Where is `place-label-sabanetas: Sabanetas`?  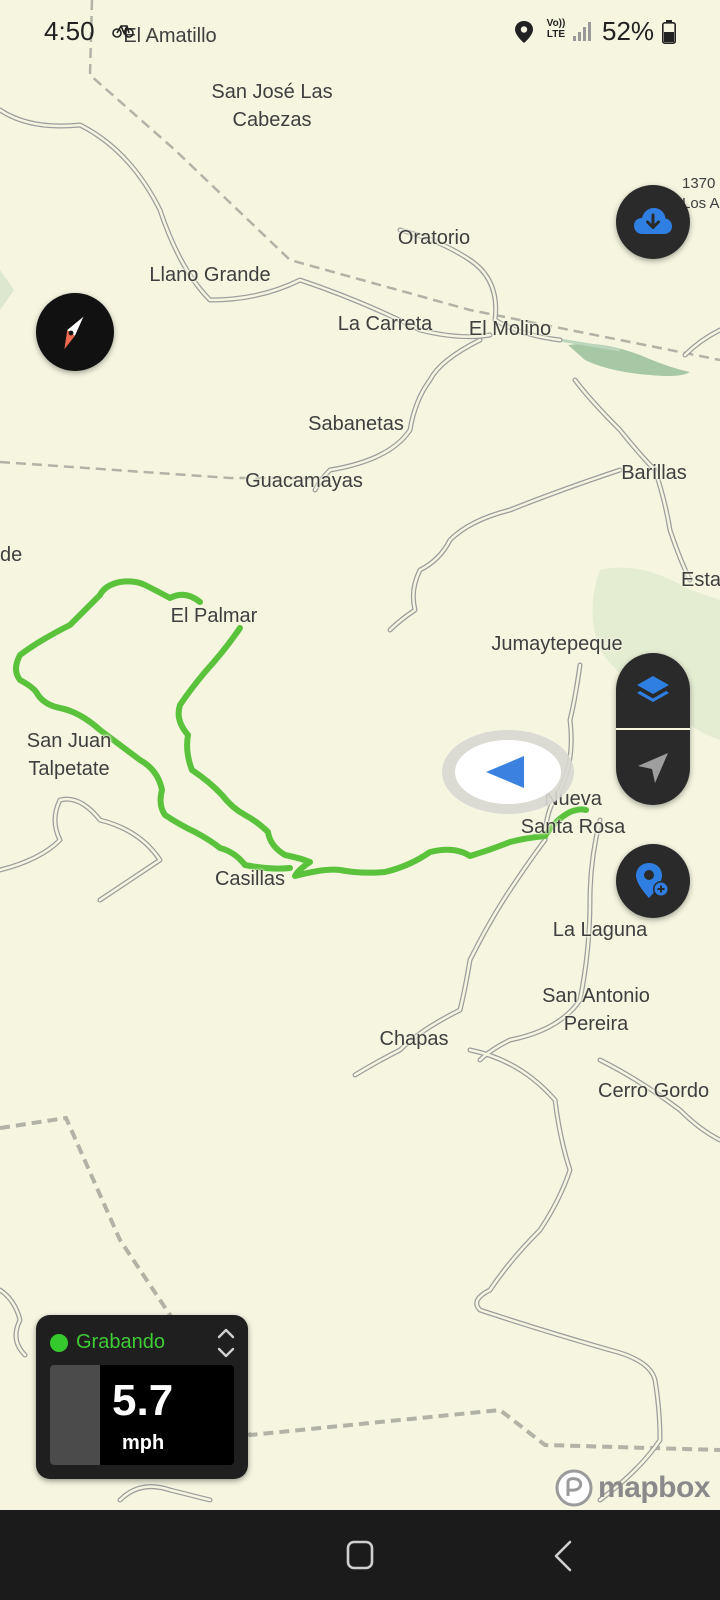
place-label-sabanetas: Sabanetas is located at coordinates (356, 424).